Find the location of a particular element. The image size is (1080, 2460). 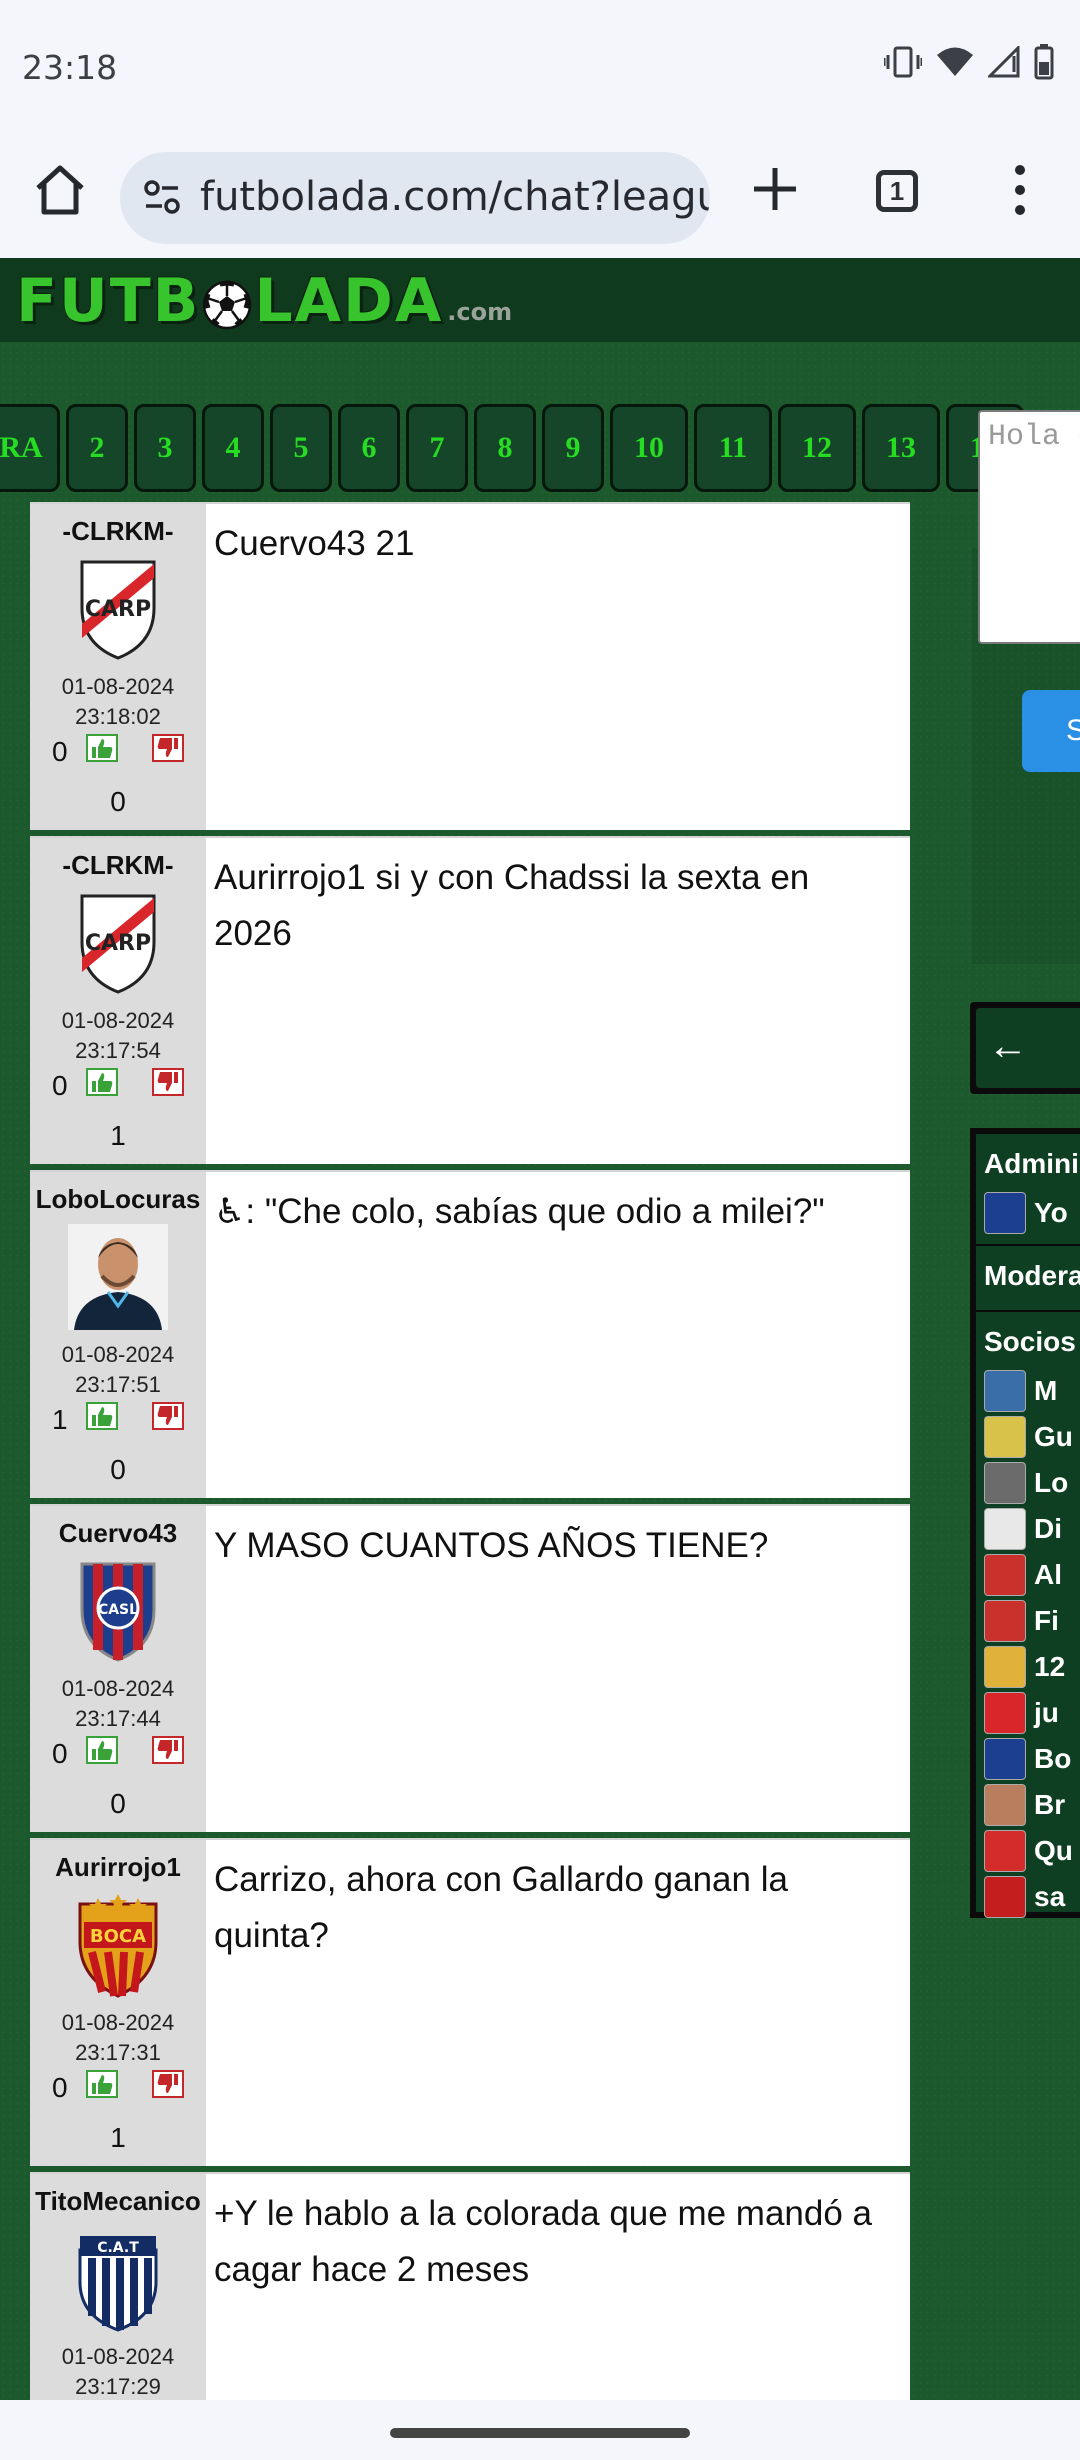

site-info-icon is located at coordinates (162, 198).